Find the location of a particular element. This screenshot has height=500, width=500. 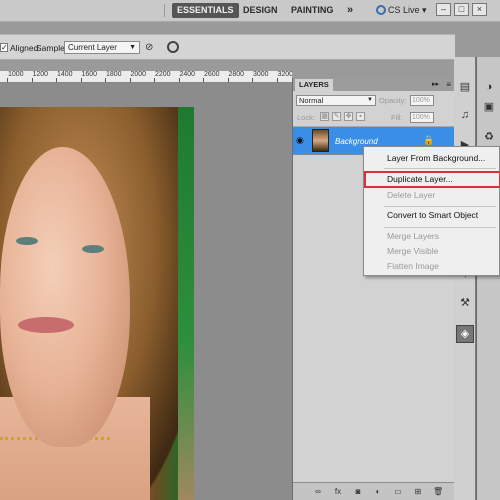

ruler-tick-label: 3200 is located at coordinates (285, 74).